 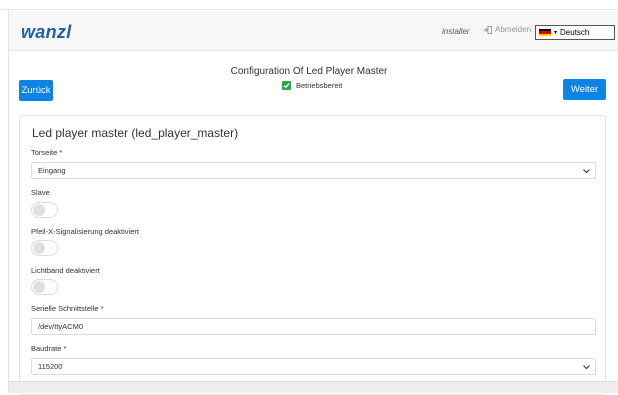 What do you see at coordinates (40, 192) in the screenshot?
I see `slave-label: Slave` at bounding box center [40, 192].